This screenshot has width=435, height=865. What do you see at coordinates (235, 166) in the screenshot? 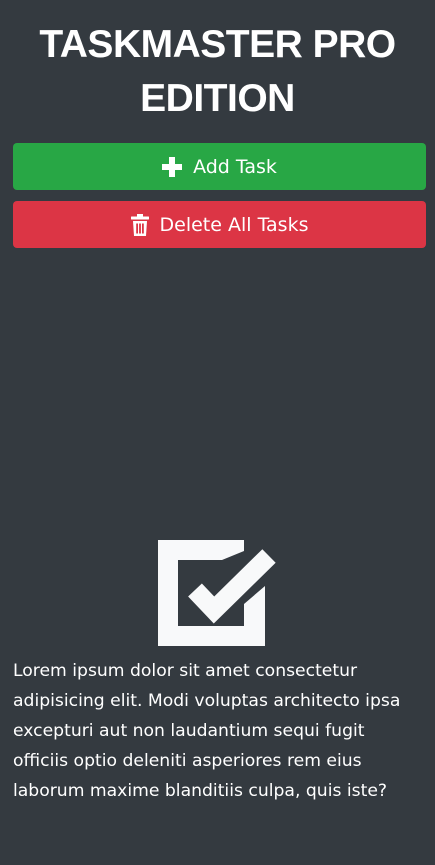
I see `add-task-label: Add Task` at bounding box center [235, 166].